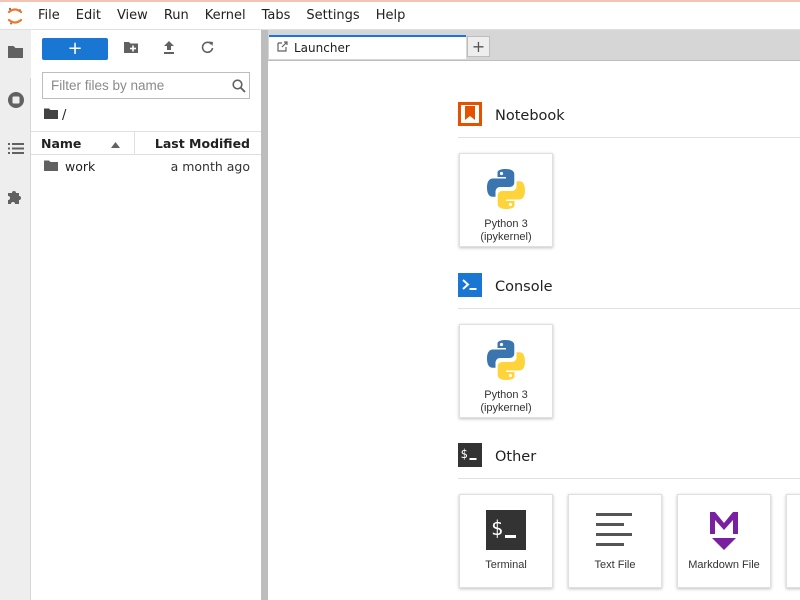 Image resolution: width=800 pixels, height=600 pixels. Describe the element at coordinates (132, 16) in the screenshot. I see `menu-view: View` at that location.